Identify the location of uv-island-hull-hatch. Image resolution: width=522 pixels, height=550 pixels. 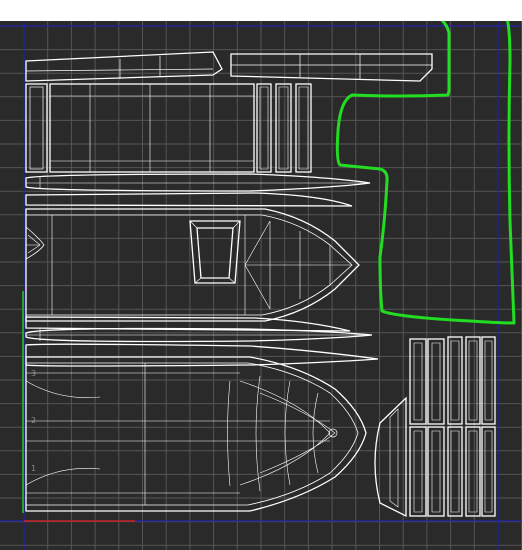
(215, 252).